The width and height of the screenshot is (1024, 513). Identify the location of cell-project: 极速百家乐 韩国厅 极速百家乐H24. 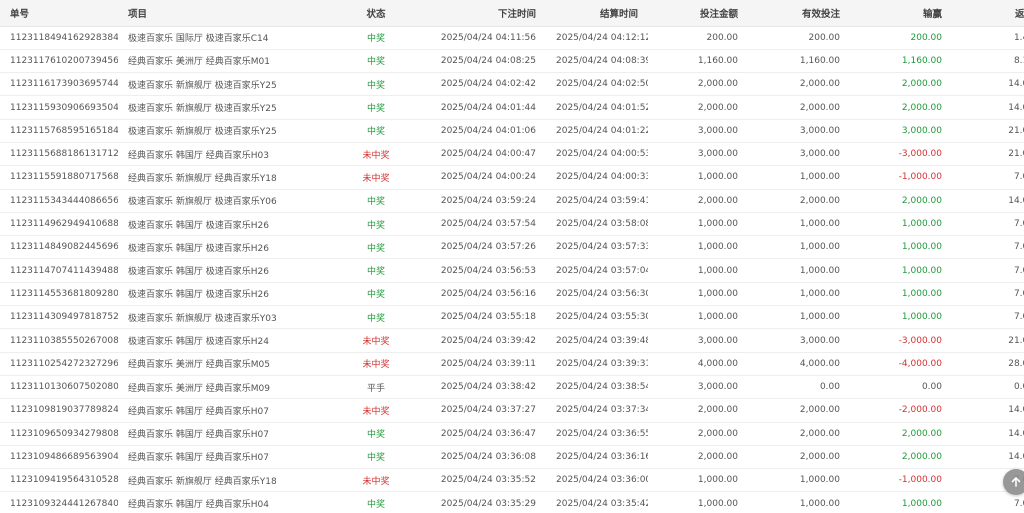
(228, 340).